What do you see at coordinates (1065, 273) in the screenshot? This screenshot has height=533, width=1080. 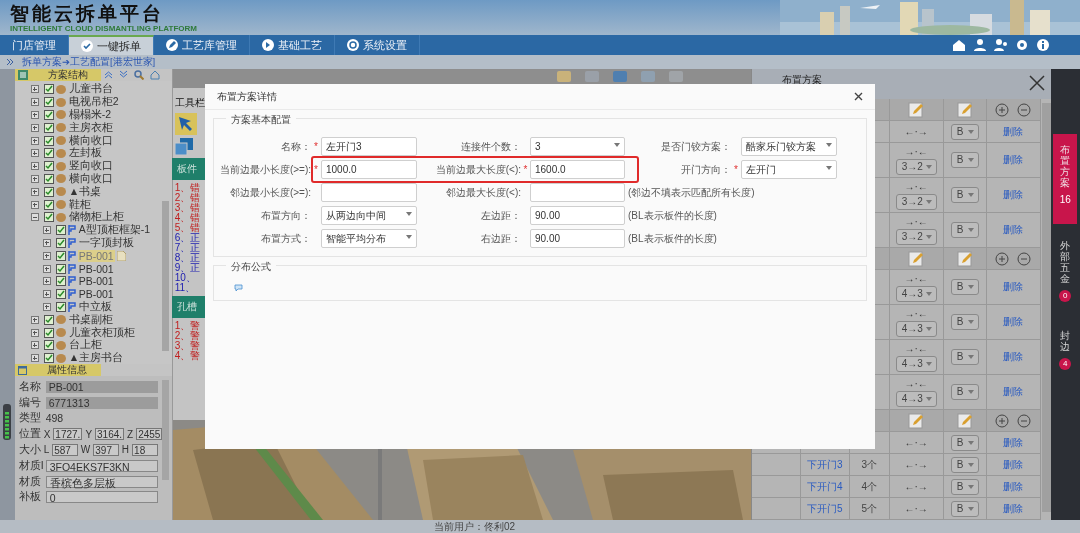 I see `side-tab: 外部五金 0` at bounding box center [1065, 273].